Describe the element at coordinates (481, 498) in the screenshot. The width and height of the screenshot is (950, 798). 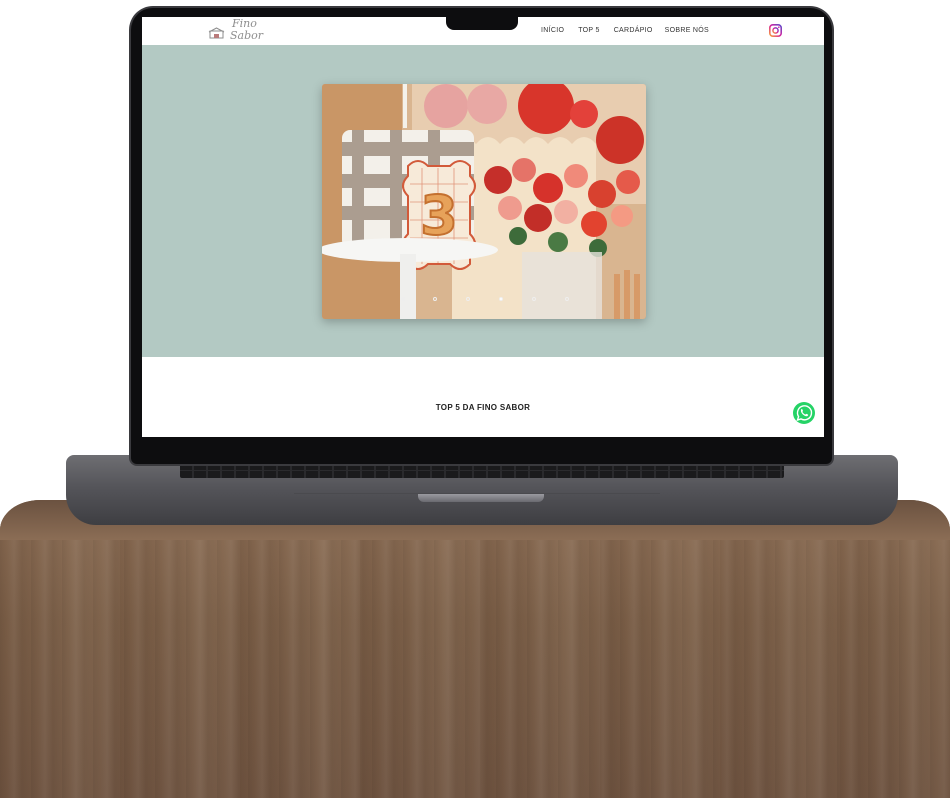
I see `laptop-hinge` at that location.